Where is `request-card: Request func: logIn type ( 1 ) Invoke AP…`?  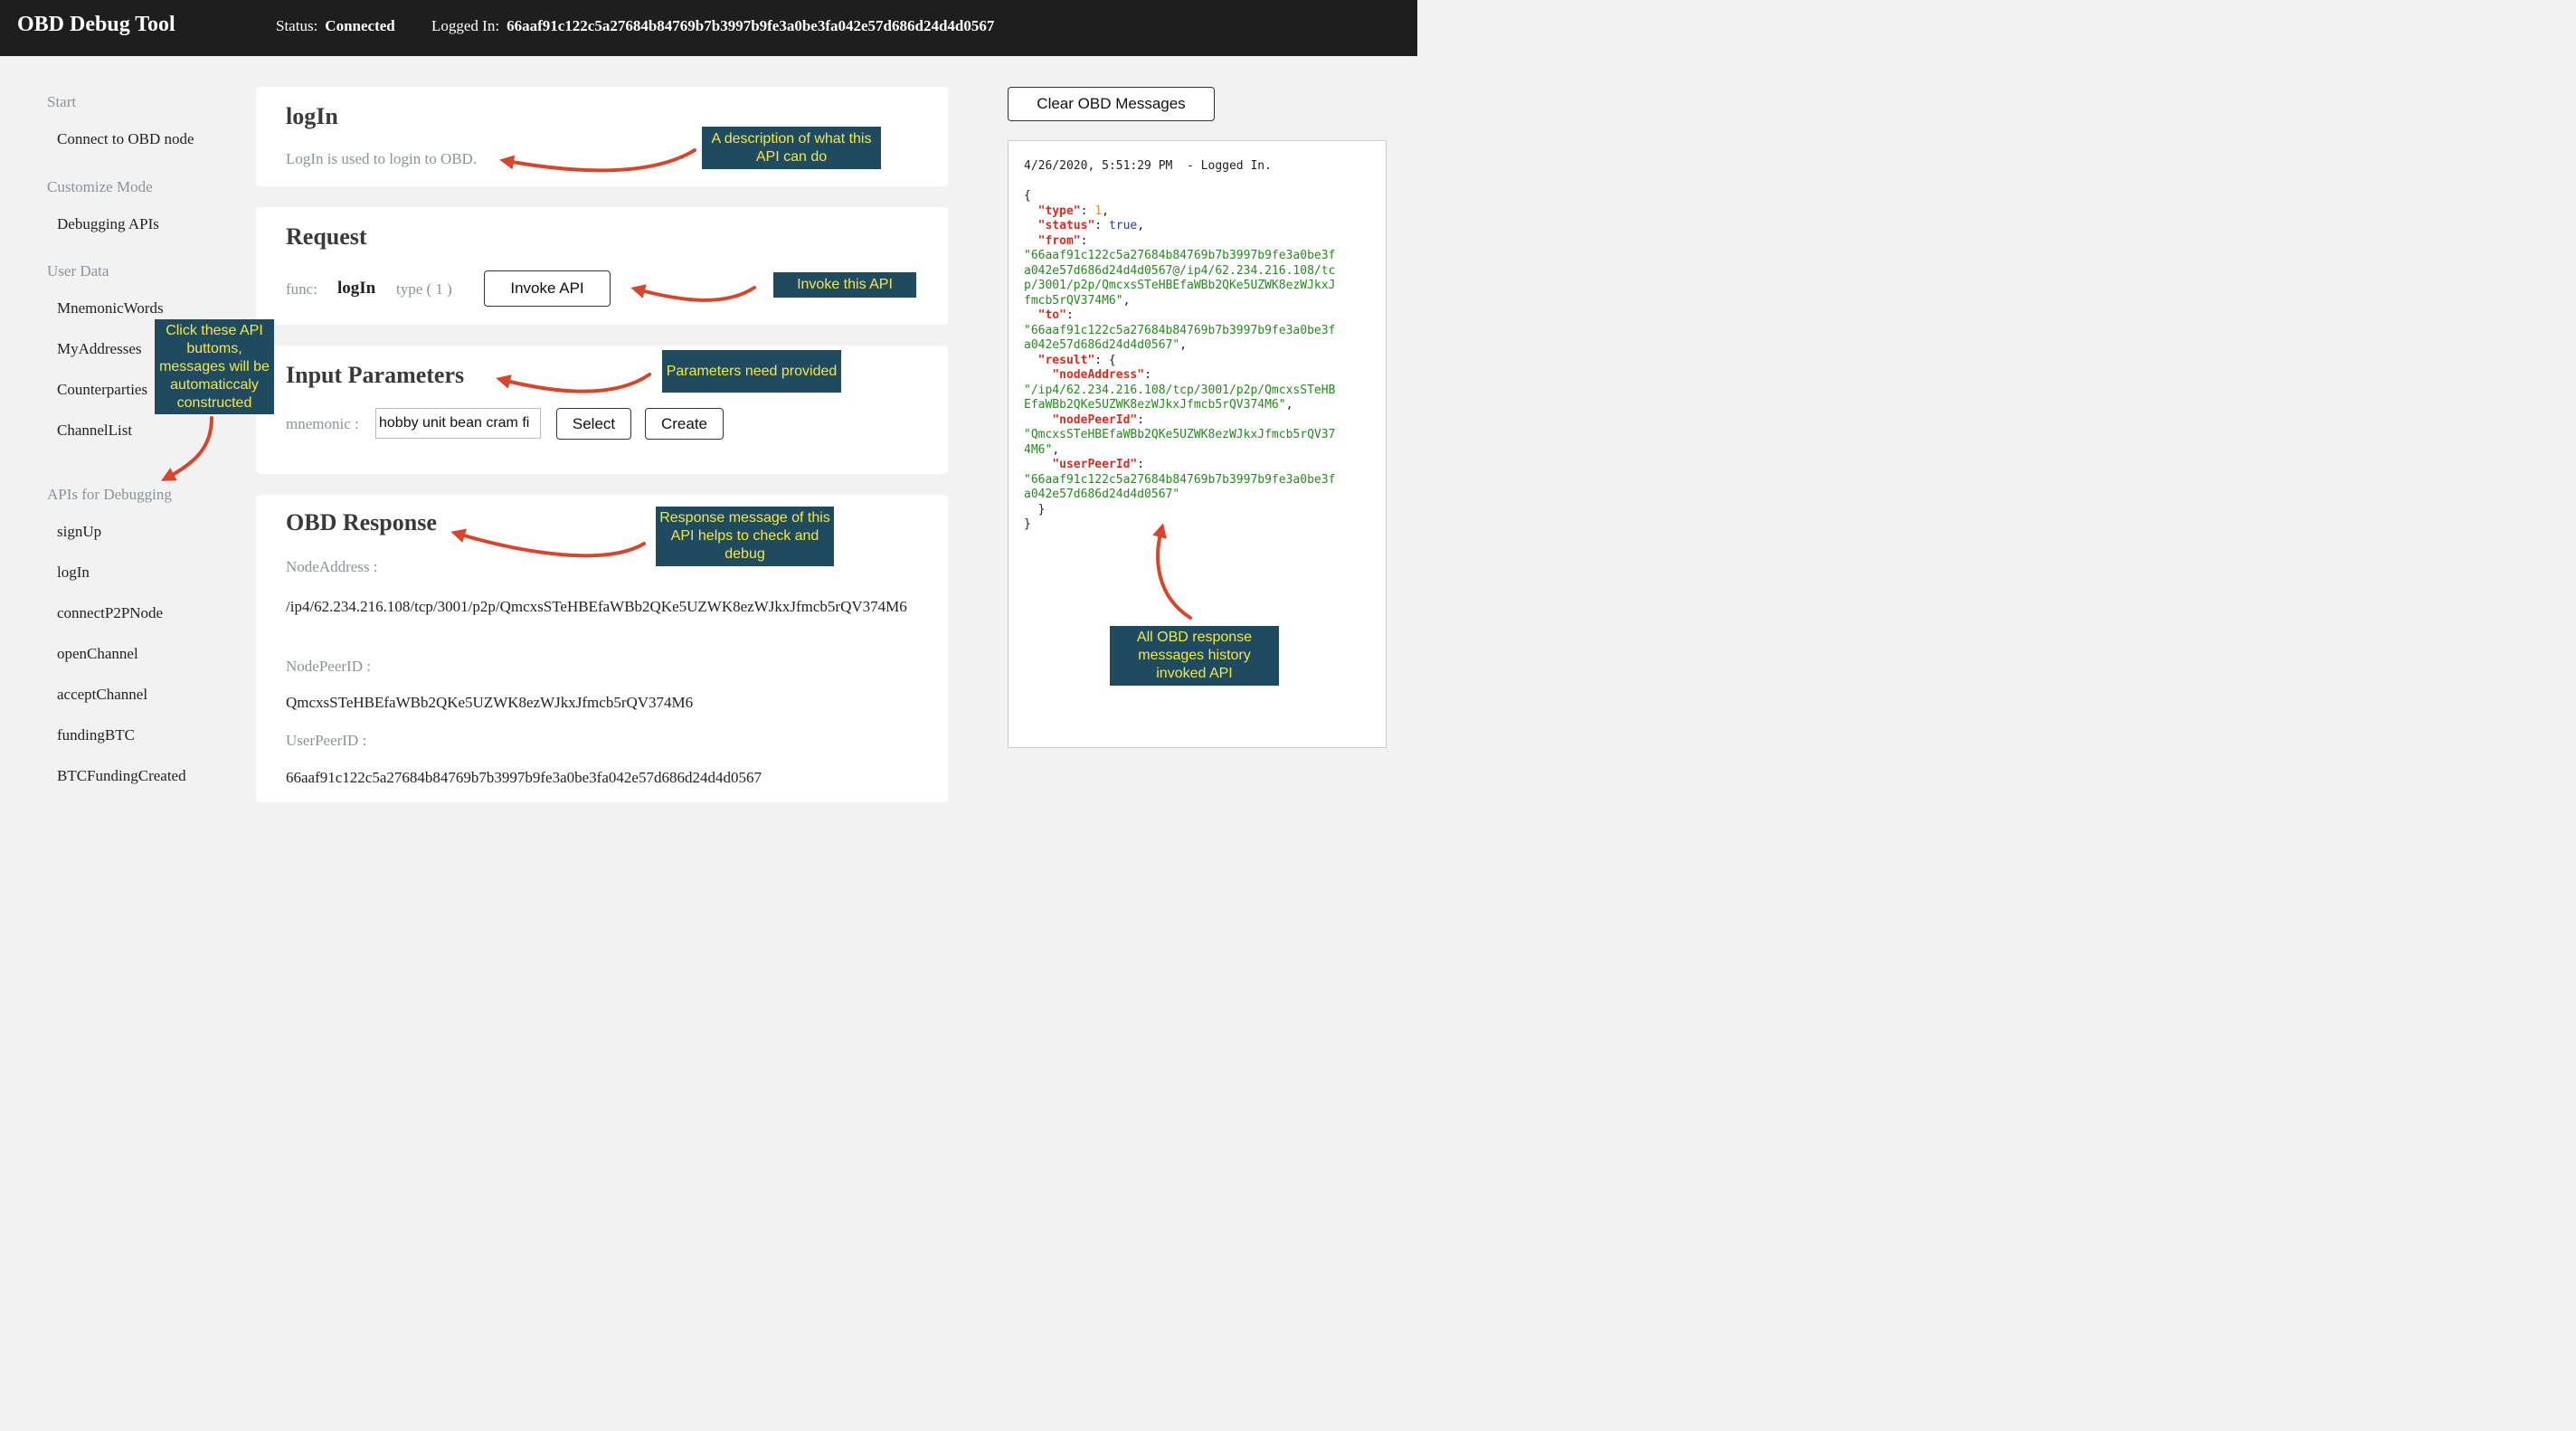 request-card: Request func: logIn type ( 1 ) Invoke AP… is located at coordinates (602, 266).